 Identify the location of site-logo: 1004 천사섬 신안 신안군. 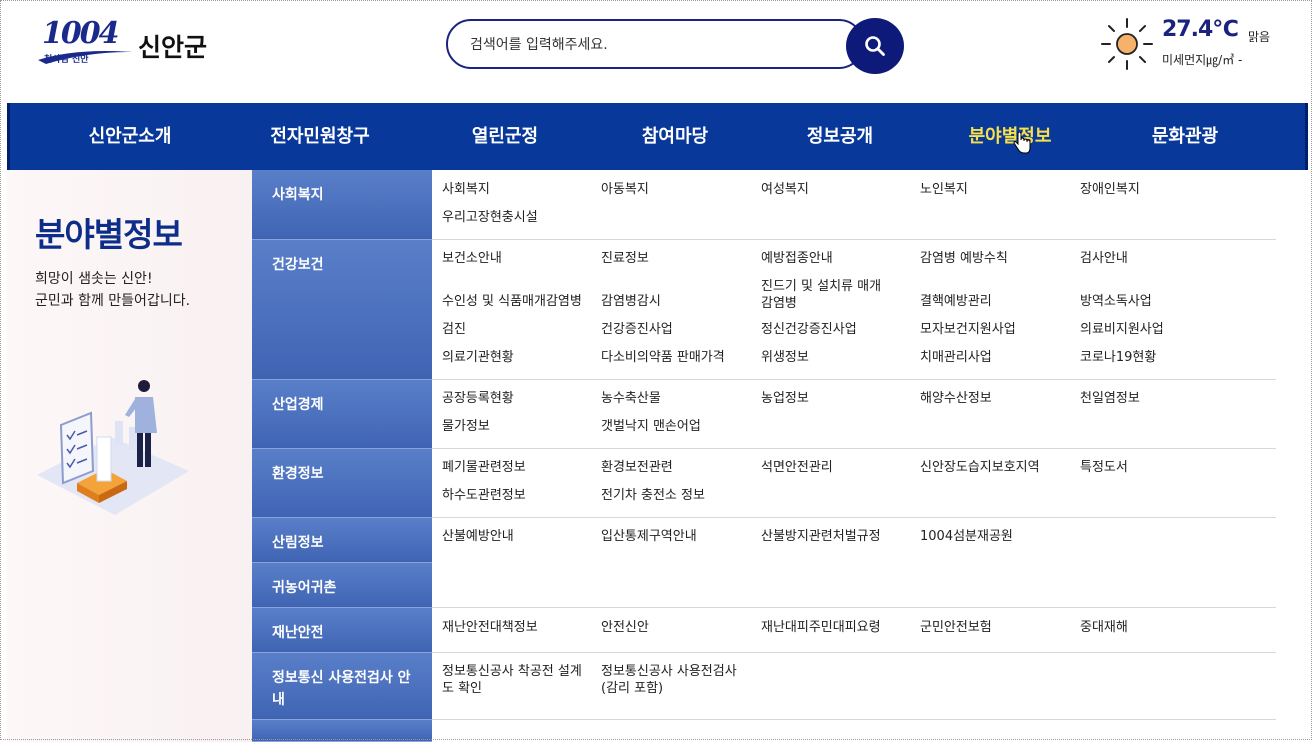
(136, 46).